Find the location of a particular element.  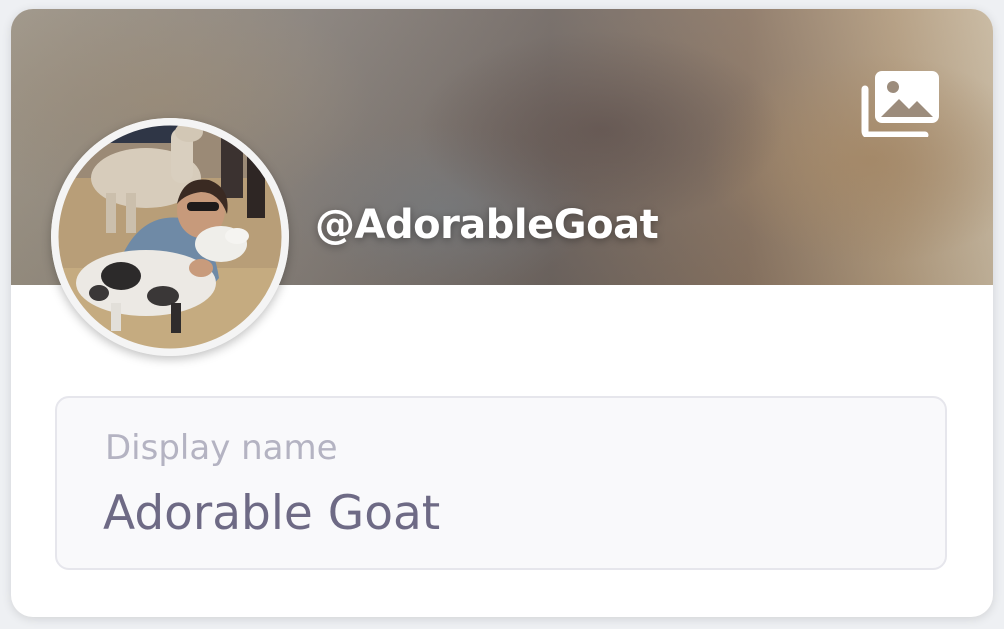

username-handle: @AdorableGoat is located at coordinates (487, 225).